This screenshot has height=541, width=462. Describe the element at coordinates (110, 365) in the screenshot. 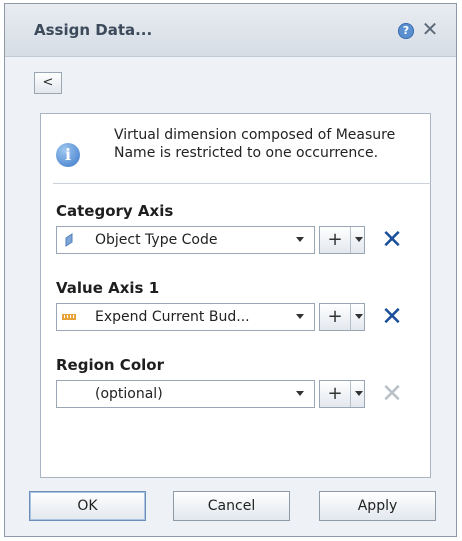

I see `region-color-label: Region Color` at that location.